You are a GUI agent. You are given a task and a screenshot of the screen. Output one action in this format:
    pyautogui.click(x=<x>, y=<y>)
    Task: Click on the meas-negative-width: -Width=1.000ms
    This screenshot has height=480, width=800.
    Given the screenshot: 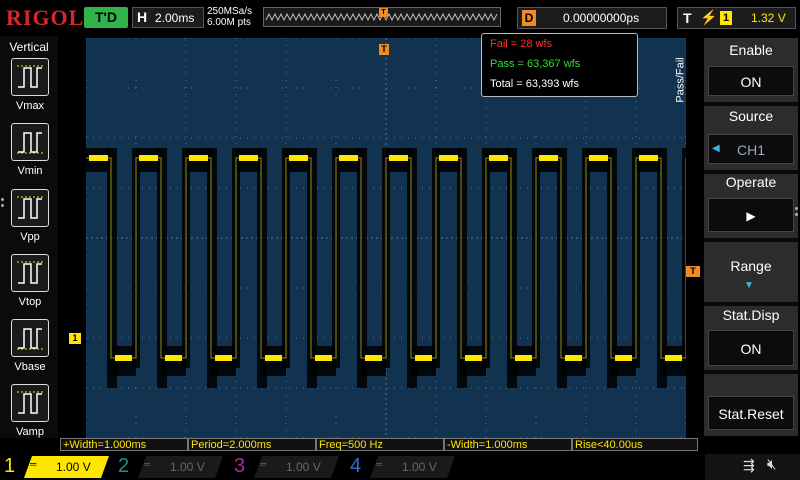 What is the action you would take?
    pyautogui.click(x=508, y=444)
    